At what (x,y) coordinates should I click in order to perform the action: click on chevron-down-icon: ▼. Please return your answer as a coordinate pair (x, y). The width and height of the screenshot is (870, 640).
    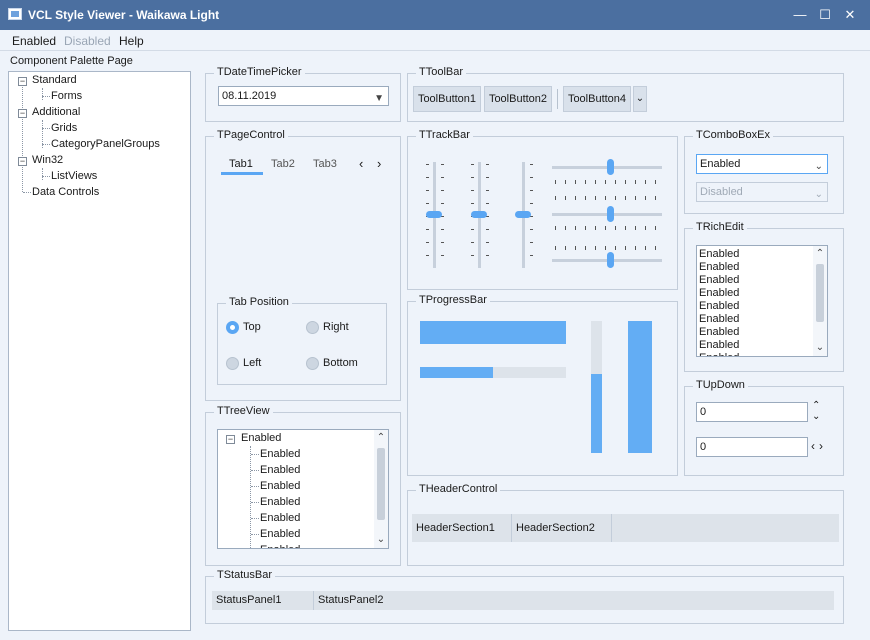
    Looking at the image, I should click on (379, 99).